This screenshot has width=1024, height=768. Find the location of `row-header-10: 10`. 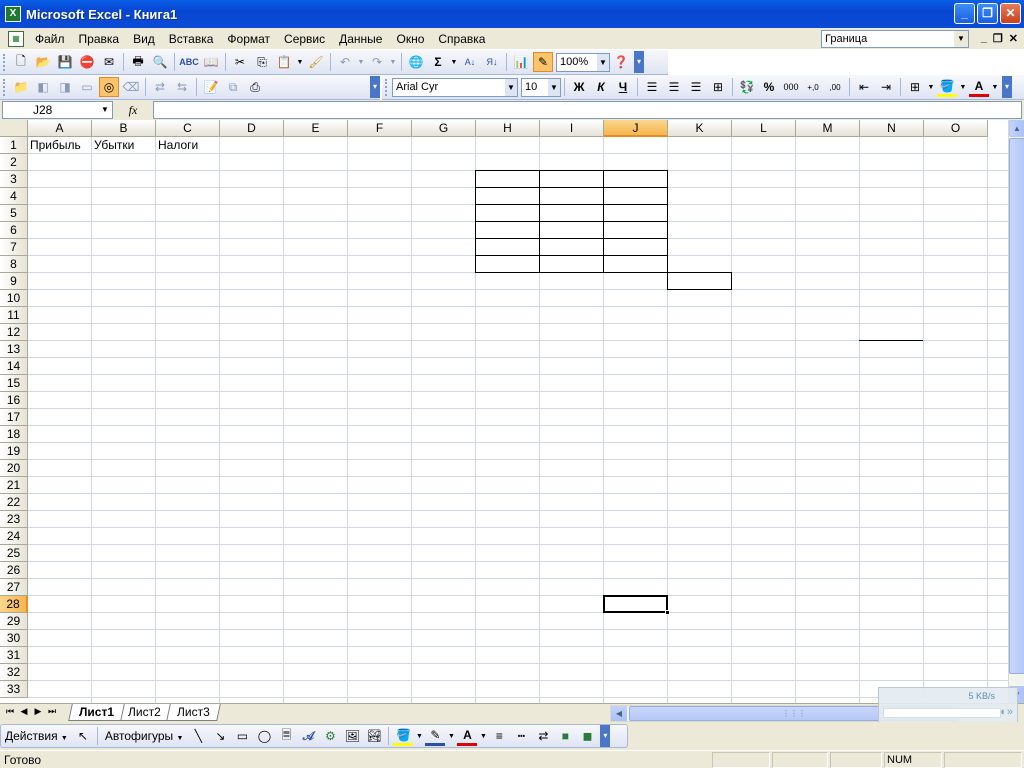

row-header-10: 10 is located at coordinates (14, 298).